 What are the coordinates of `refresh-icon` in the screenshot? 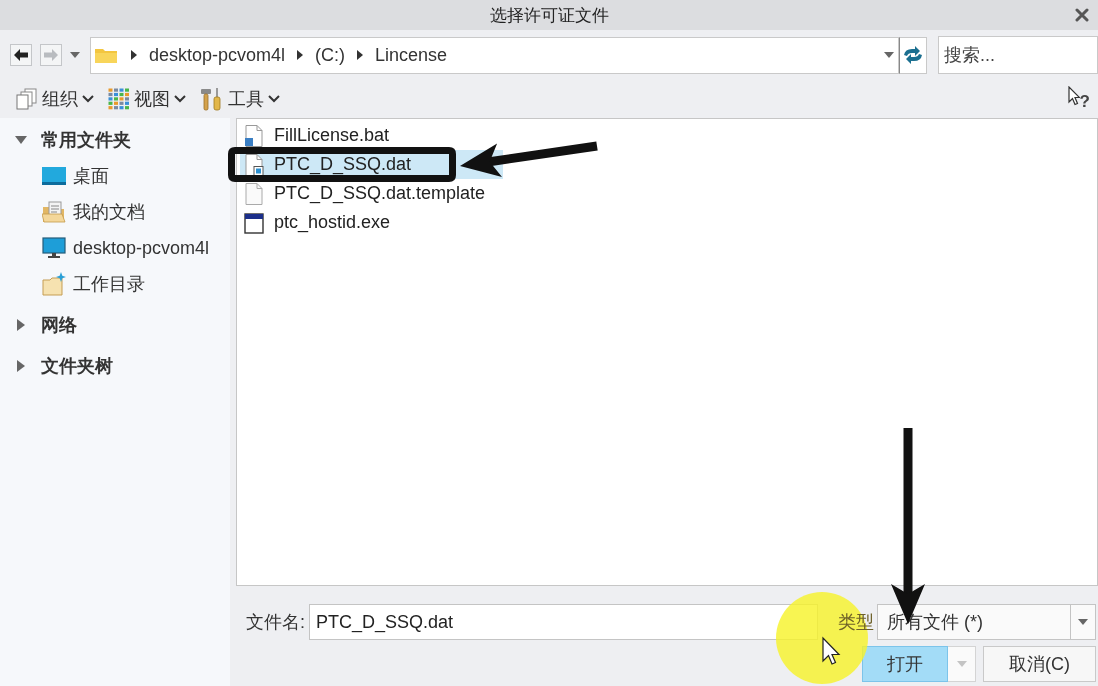 It's located at (913, 55).